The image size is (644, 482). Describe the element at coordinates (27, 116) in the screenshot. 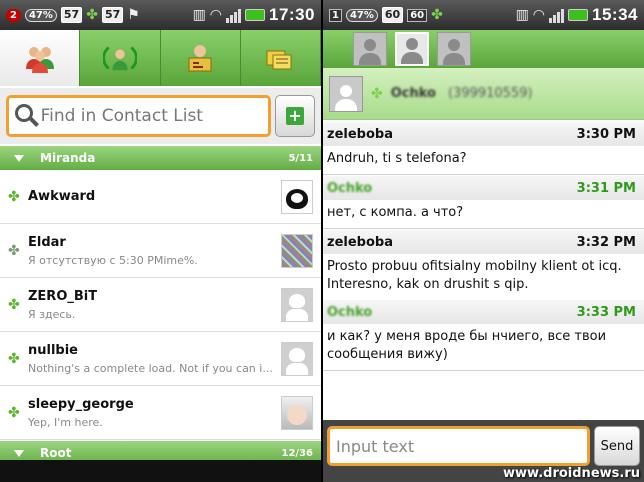

I see `search-icon` at that location.